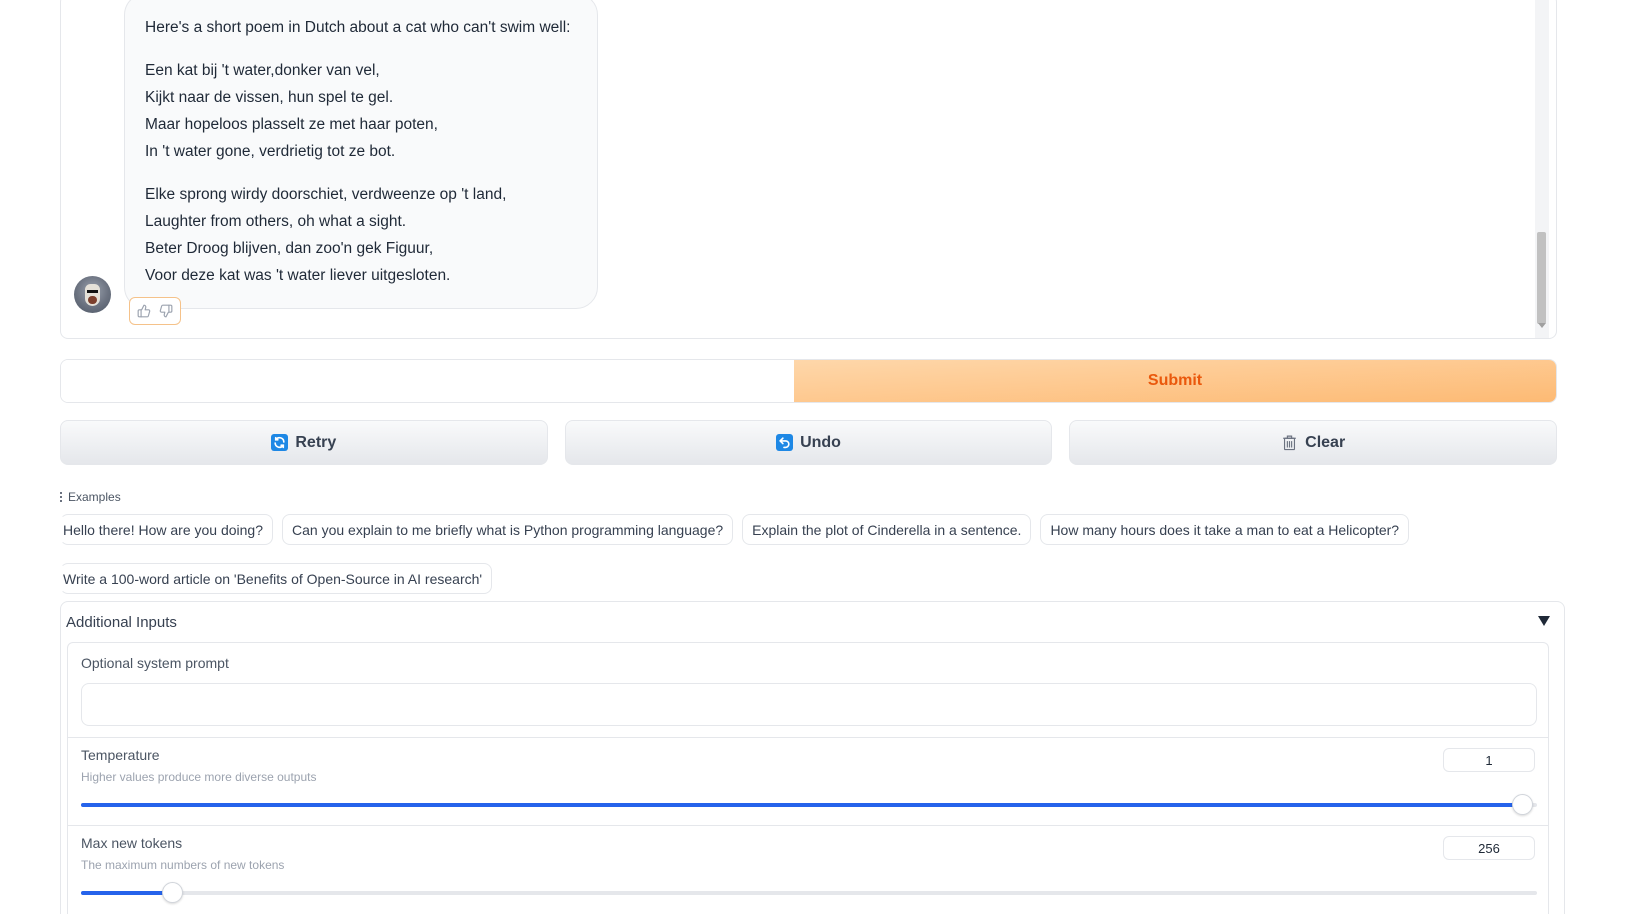 The image size is (1625, 914). I want to click on trash-icon, so click(1289, 442).